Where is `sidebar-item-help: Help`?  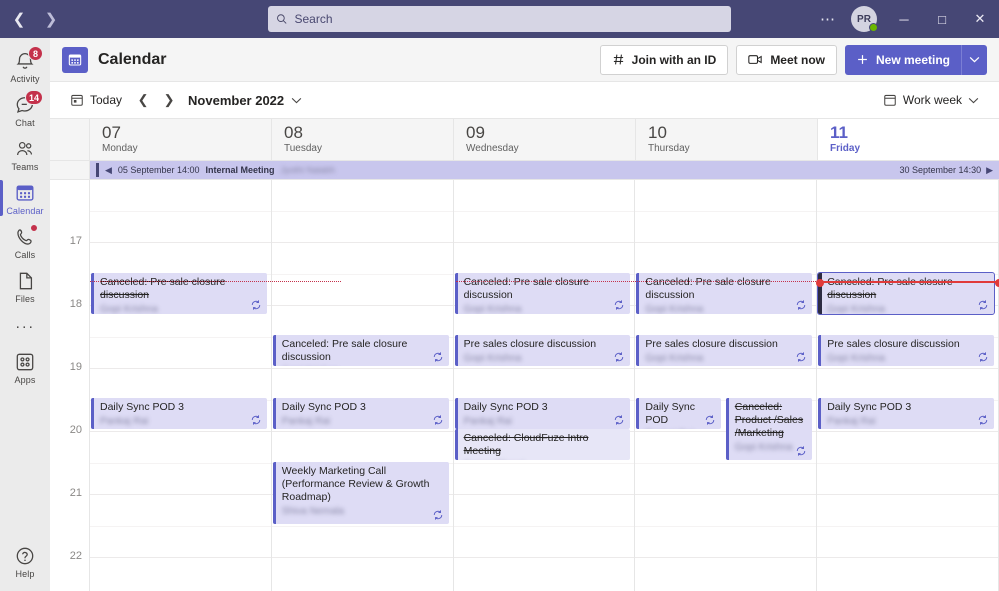
sidebar-item-help: Help is located at coordinates (25, 561).